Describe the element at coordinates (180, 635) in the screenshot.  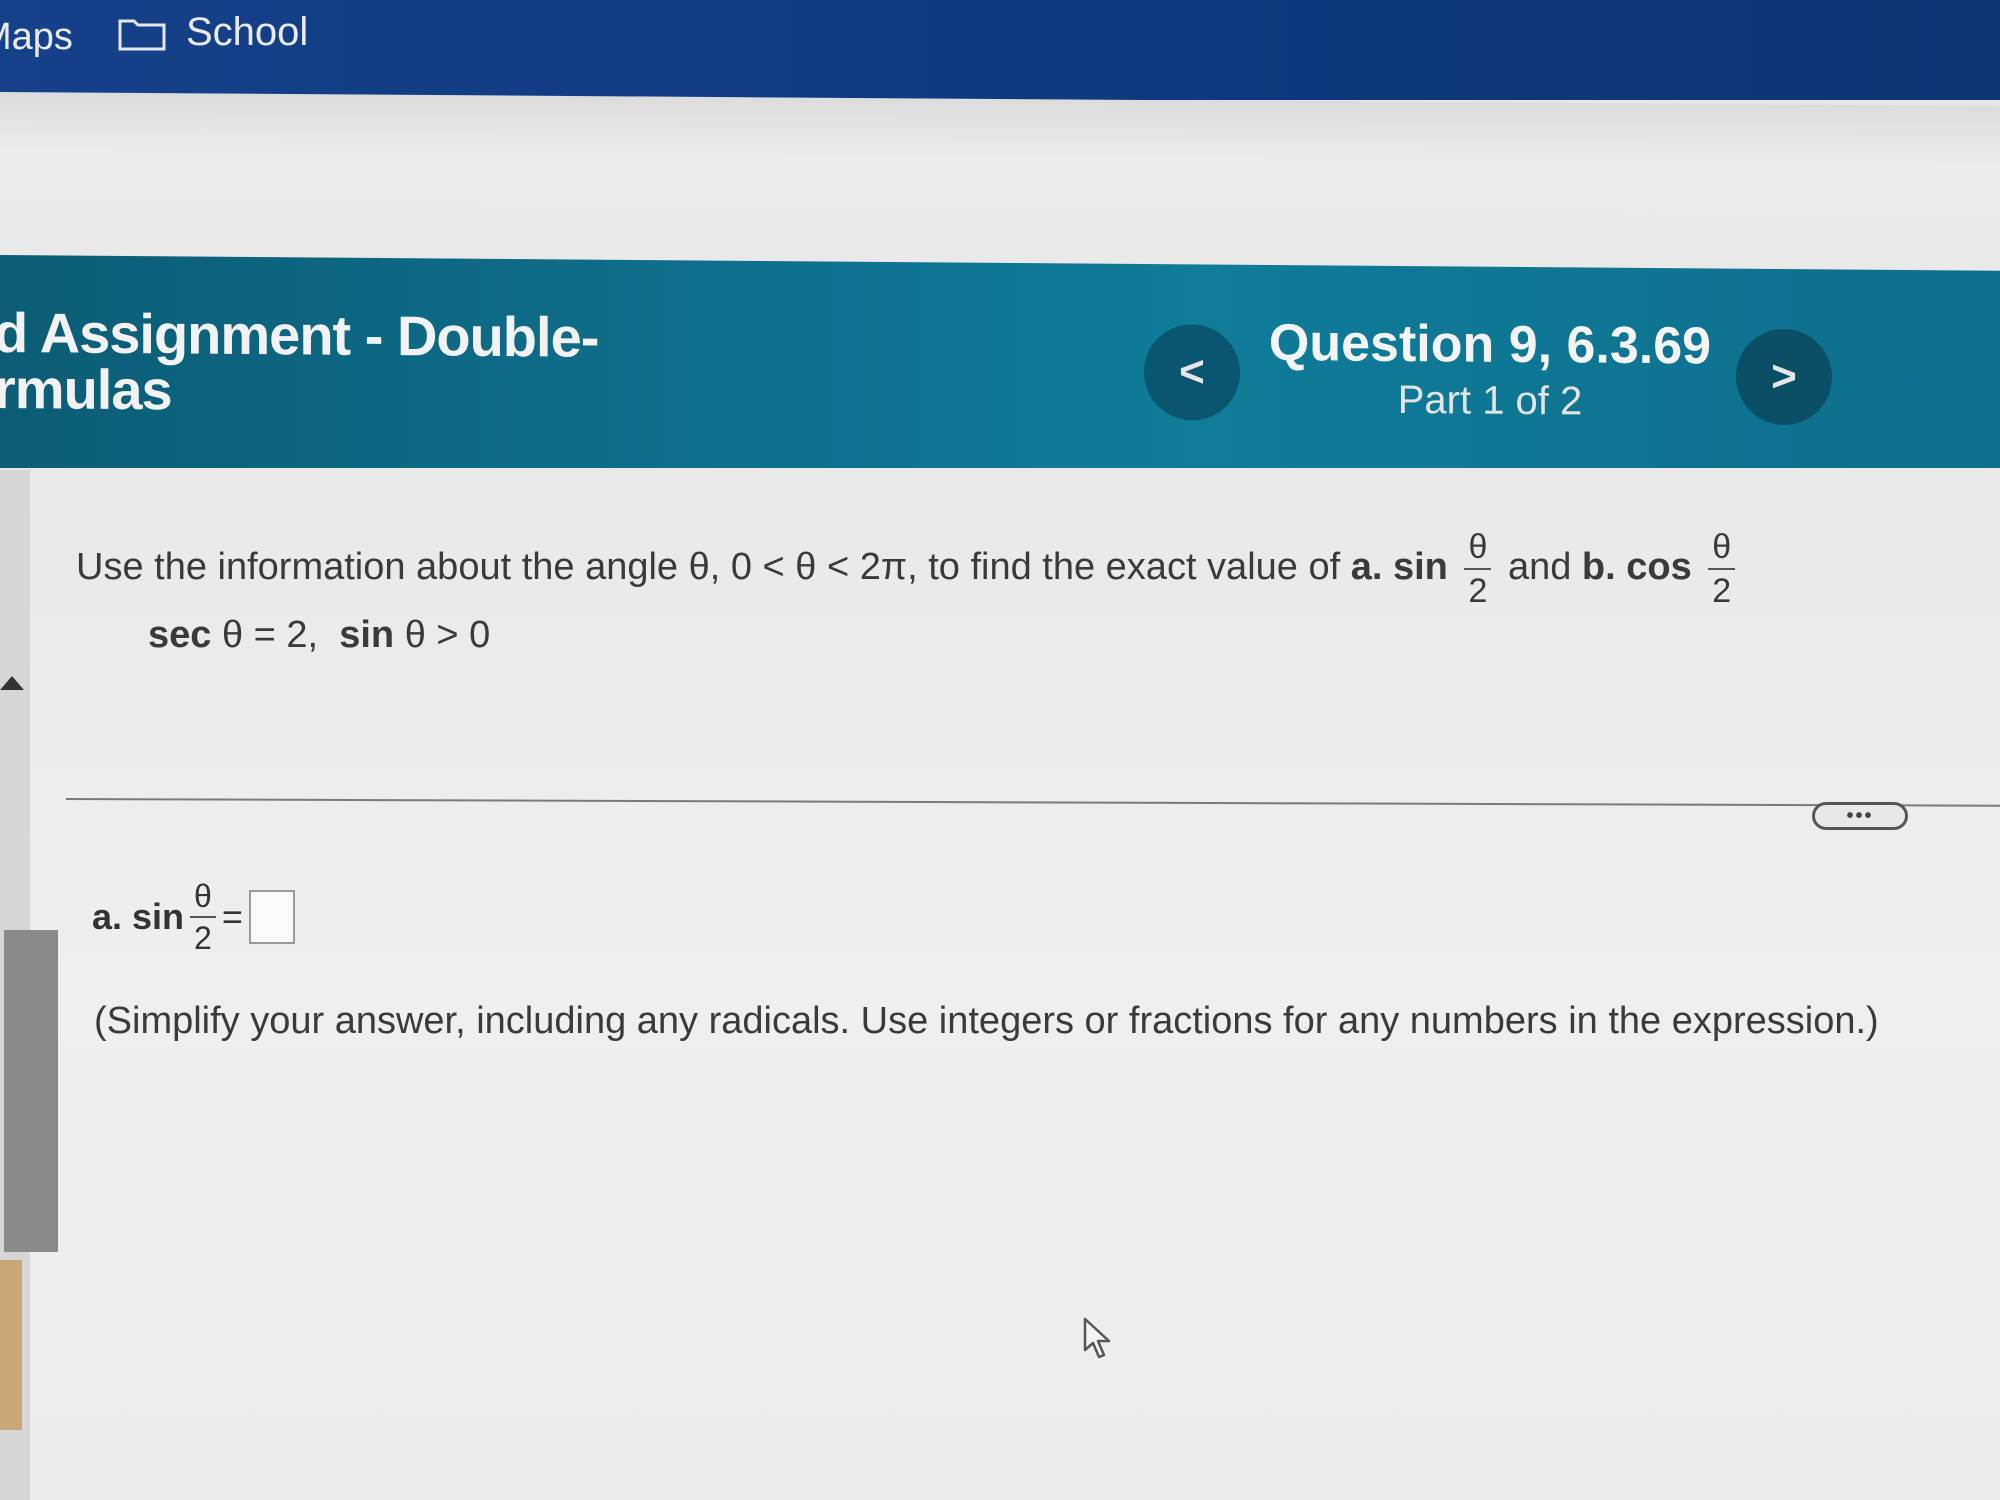
I see `given-sec-label: sec` at that location.